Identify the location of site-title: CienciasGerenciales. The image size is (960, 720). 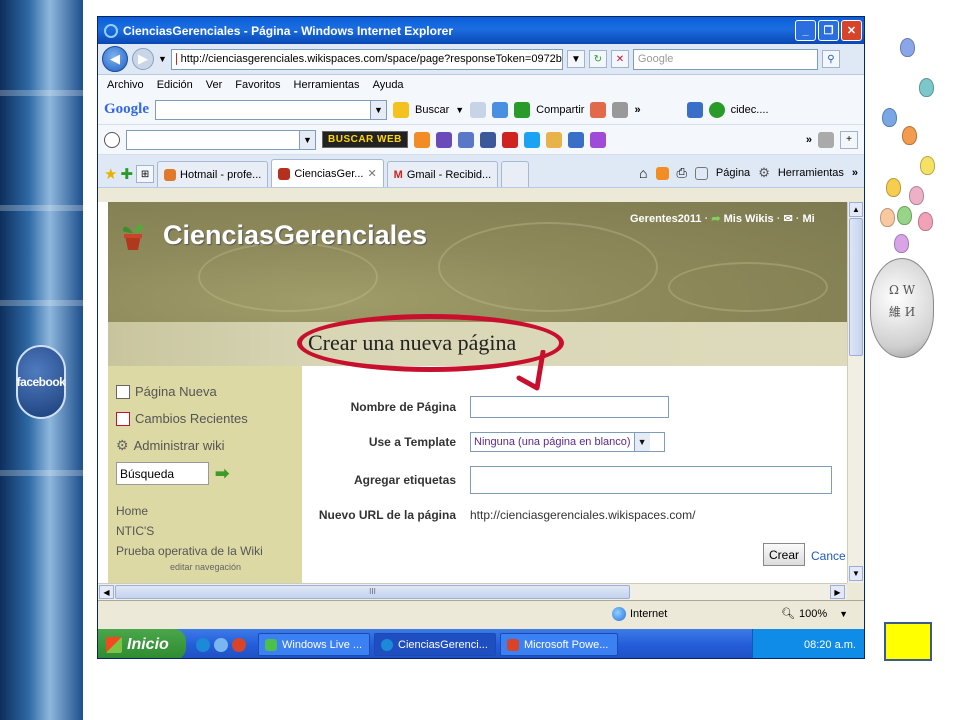
(295, 235).